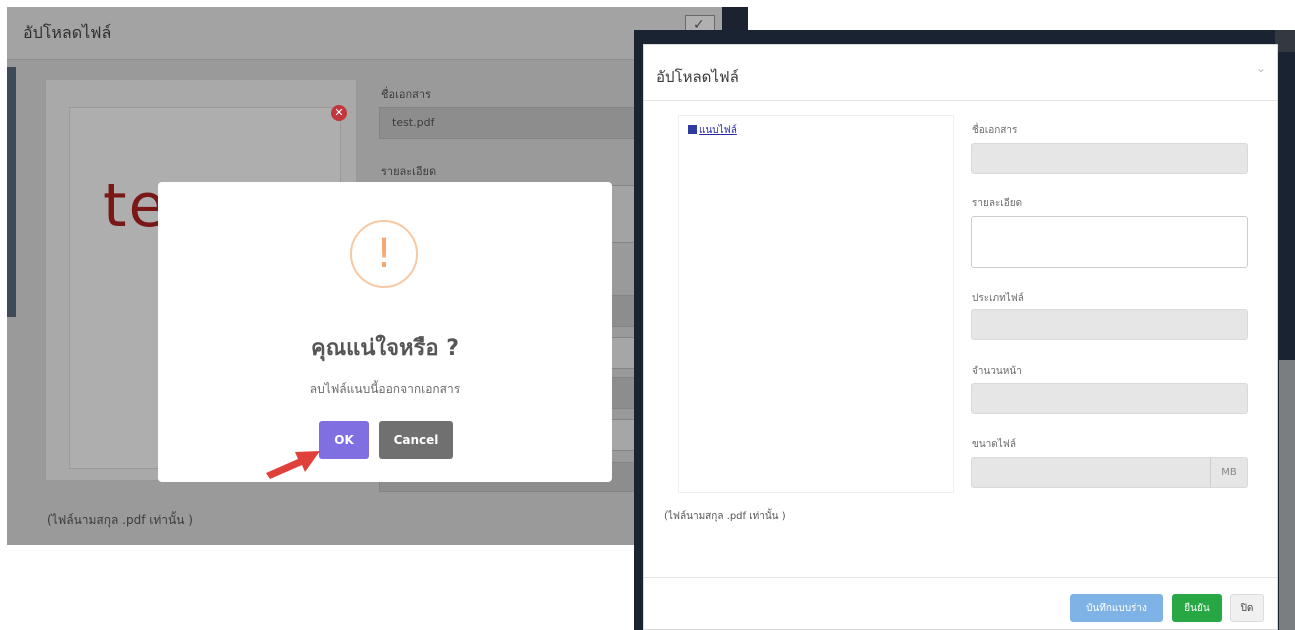  Describe the element at coordinates (1261, 68) in the screenshot. I see `right-modal-close-icon: ⌄` at that location.